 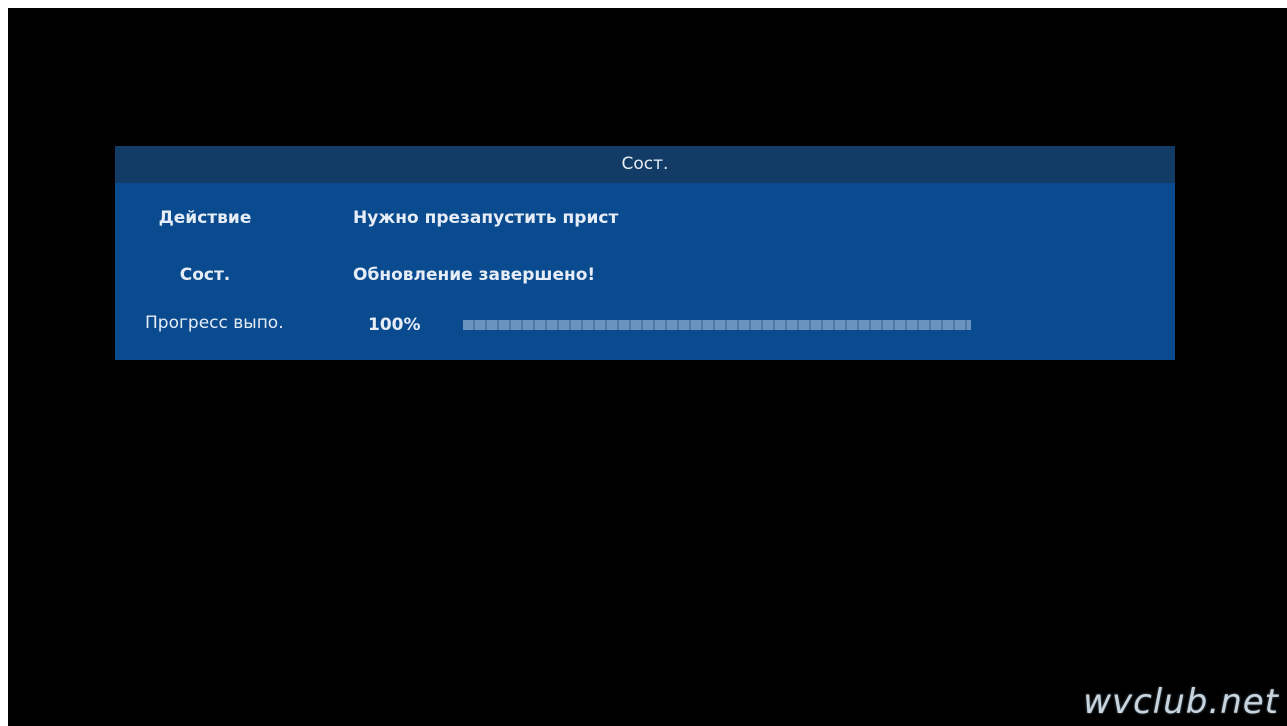 What do you see at coordinates (486, 218) in the screenshot?
I see `action-value: Нужно презапустить прист` at bounding box center [486, 218].